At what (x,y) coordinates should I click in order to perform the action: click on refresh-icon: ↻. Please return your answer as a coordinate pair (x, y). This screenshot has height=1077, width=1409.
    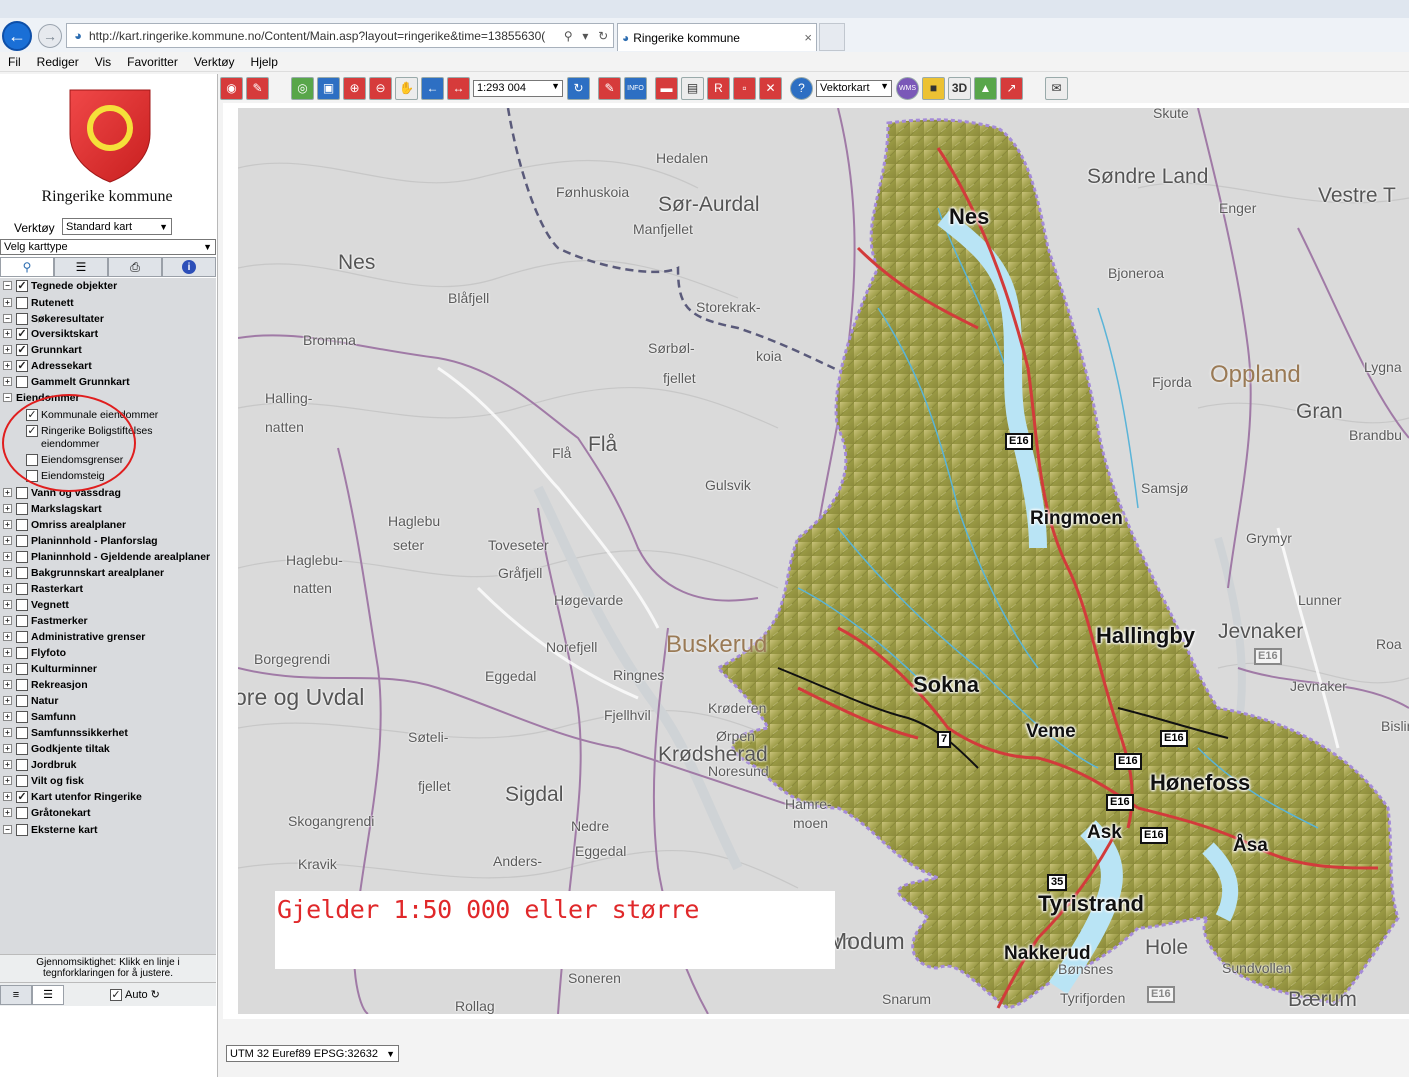
    Looking at the image, I should click on (603, 36).